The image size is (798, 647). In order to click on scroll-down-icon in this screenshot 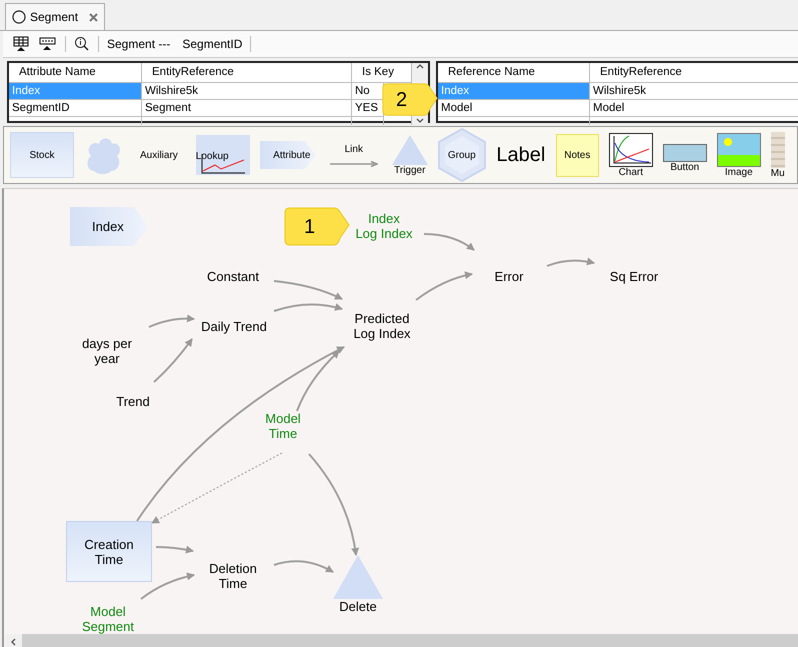, I will do `click(420, 121)`.